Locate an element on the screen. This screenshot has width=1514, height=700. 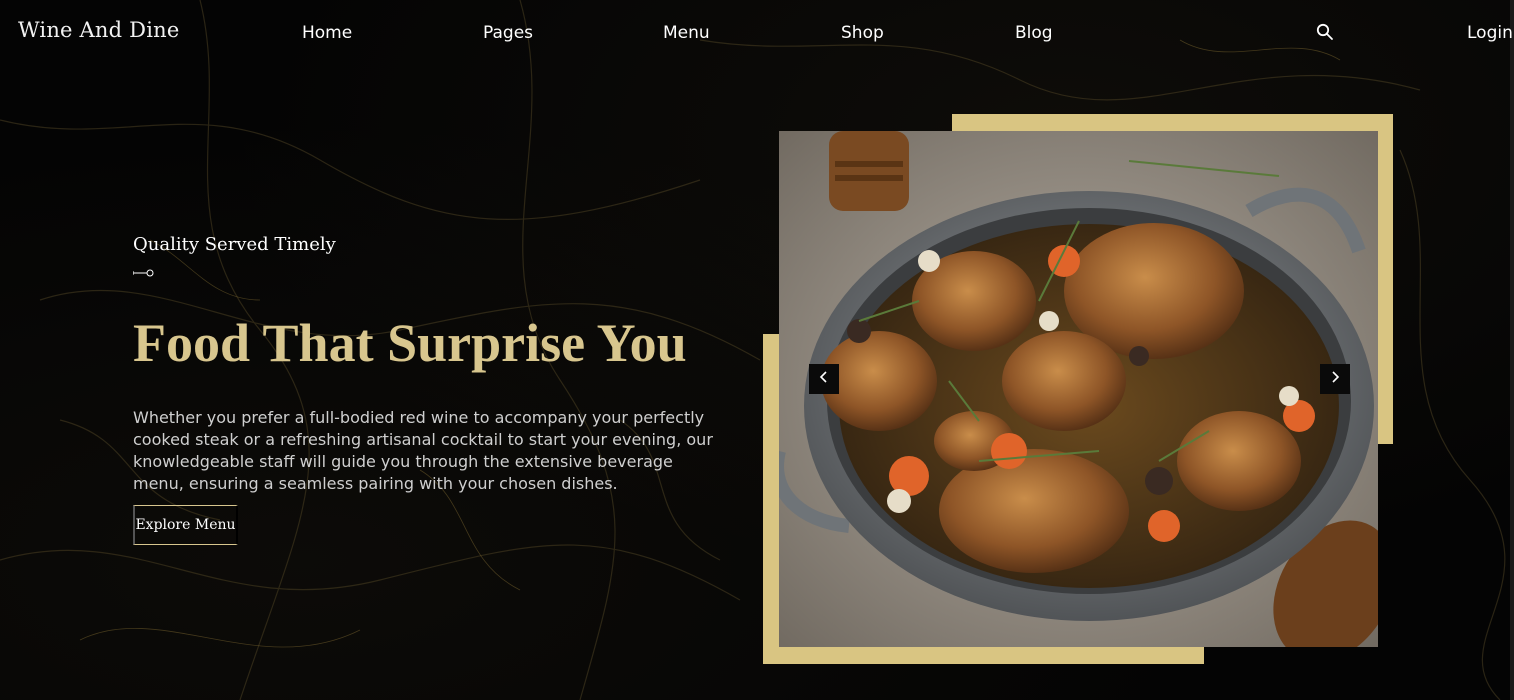
window-edge is located at coordinates (1512, 350).